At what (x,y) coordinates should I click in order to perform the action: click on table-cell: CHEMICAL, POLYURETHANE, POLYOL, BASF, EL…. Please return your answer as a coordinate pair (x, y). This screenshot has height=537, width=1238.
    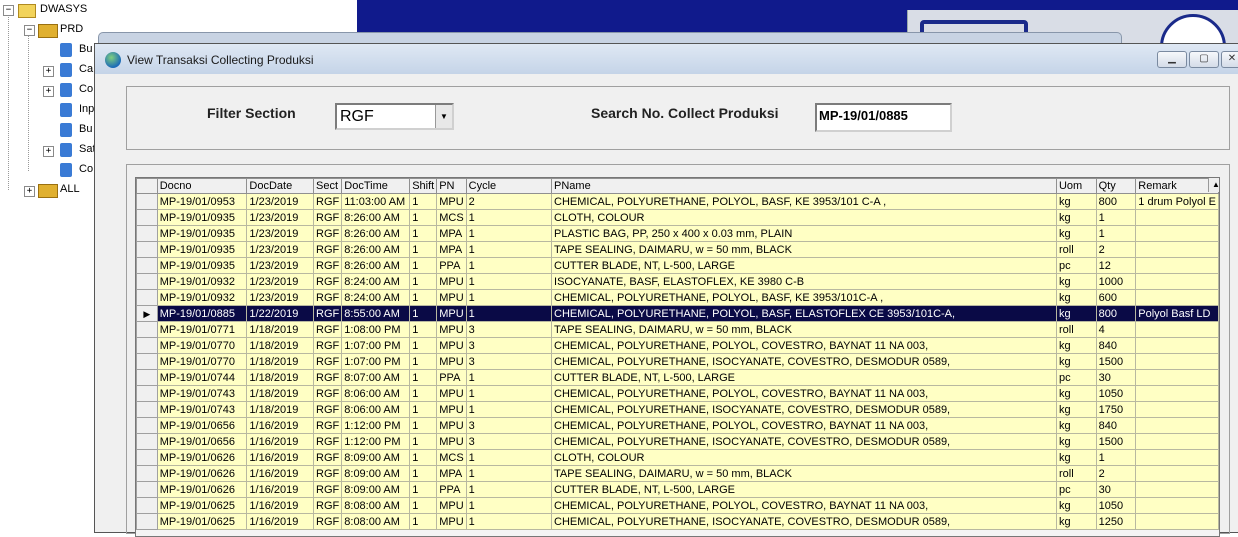
    Looking at the image, I should click on (804, 313).